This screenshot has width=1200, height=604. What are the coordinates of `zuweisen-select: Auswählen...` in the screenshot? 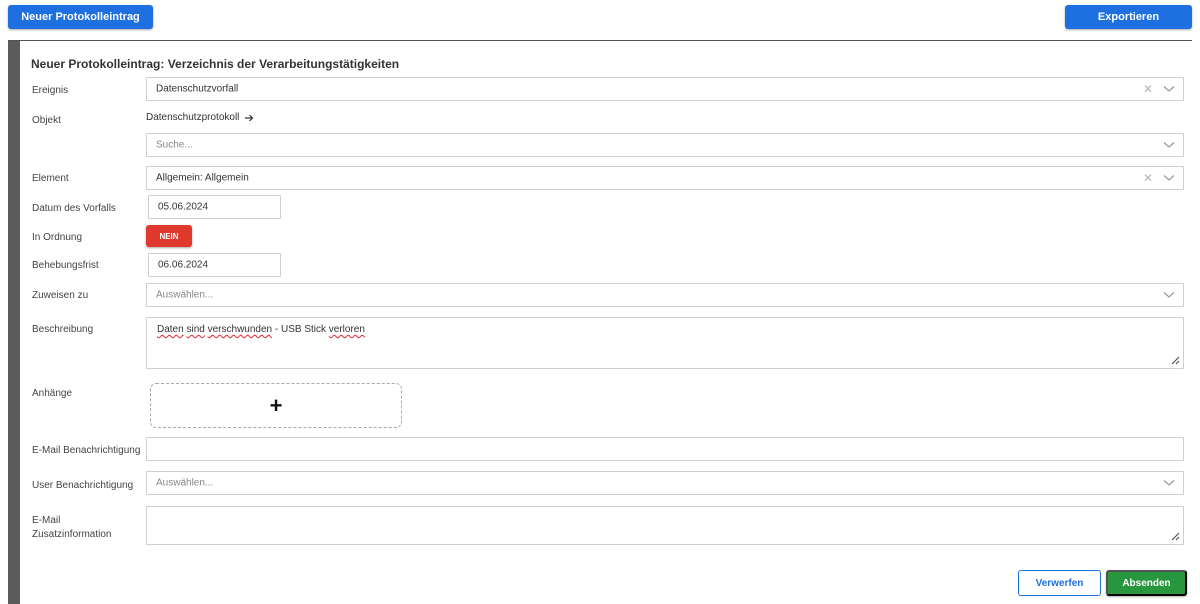 It's located at (665, 295).